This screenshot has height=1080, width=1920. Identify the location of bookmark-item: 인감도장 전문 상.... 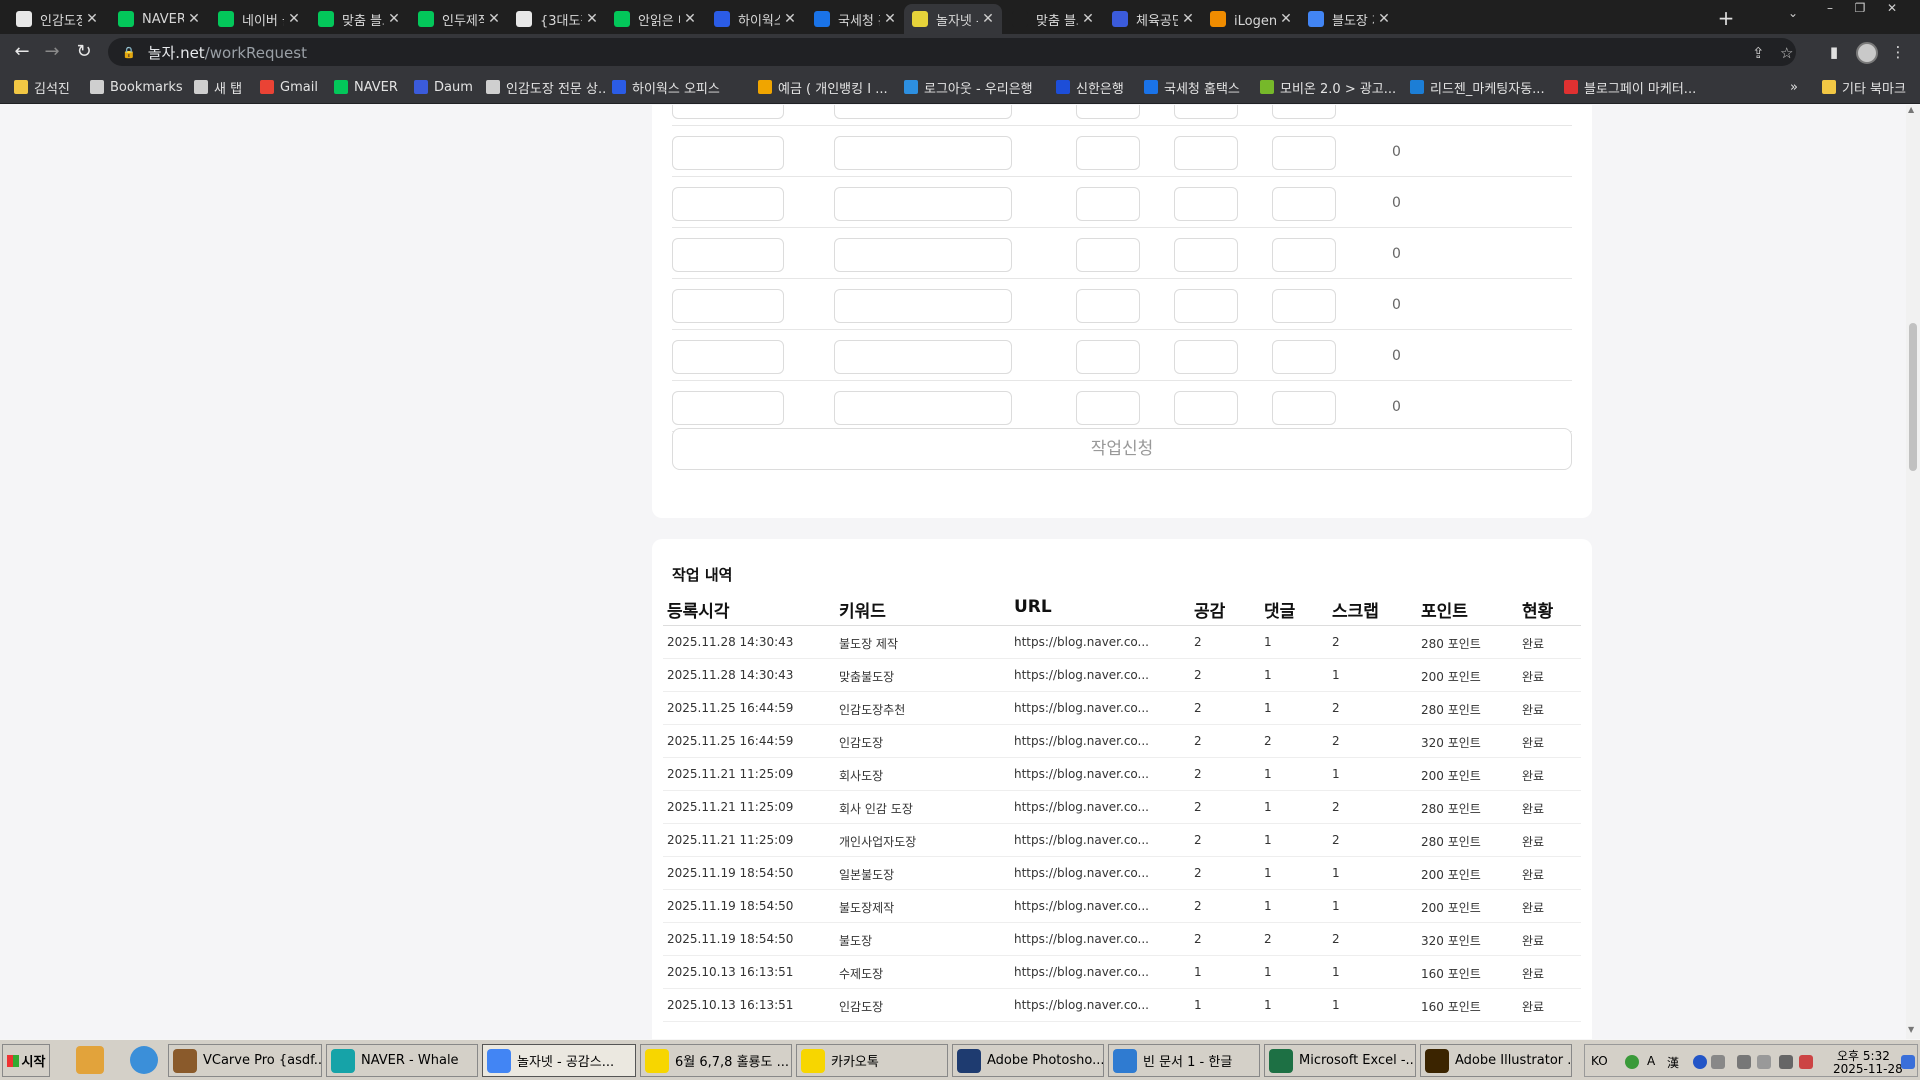
(546, 87).